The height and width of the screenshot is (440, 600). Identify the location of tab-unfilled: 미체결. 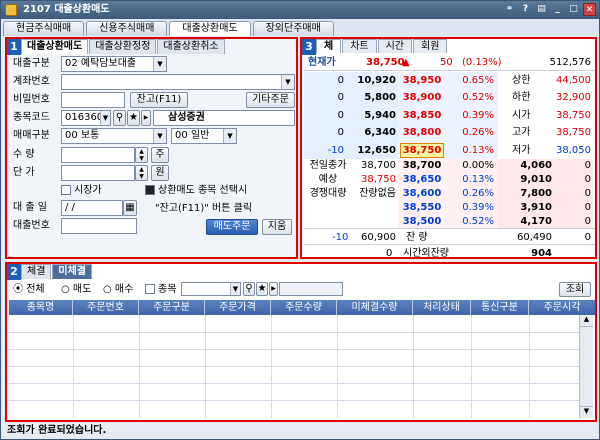
(72, 271).